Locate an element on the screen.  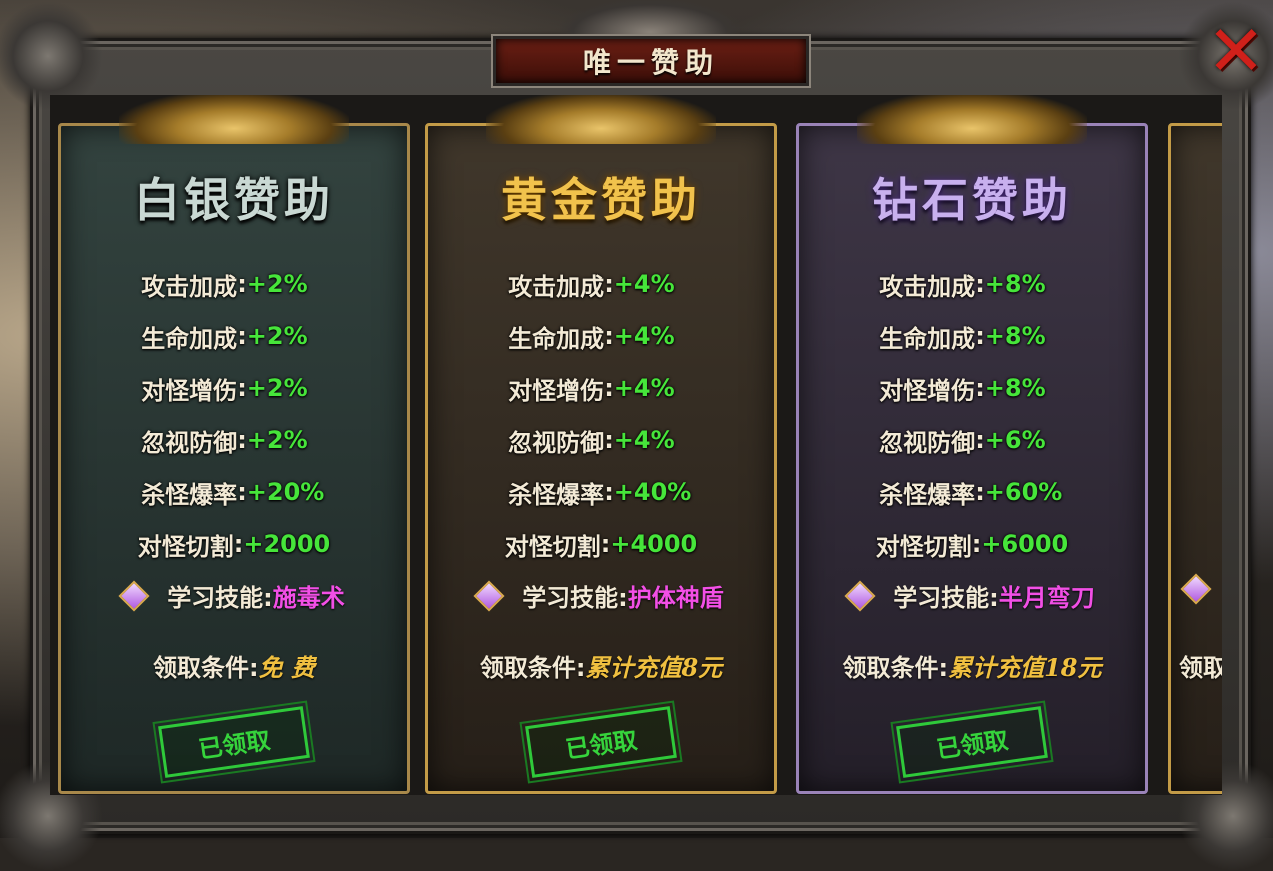
stat-row: 攻击加成: +2% is located at coordinates (234, 284).